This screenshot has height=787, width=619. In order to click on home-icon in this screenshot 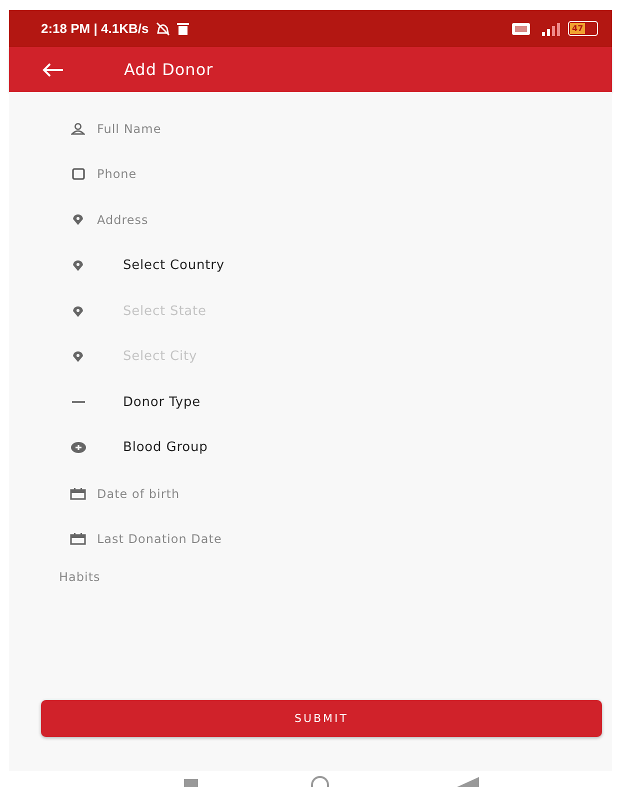, I will do `click(320, 781)`.